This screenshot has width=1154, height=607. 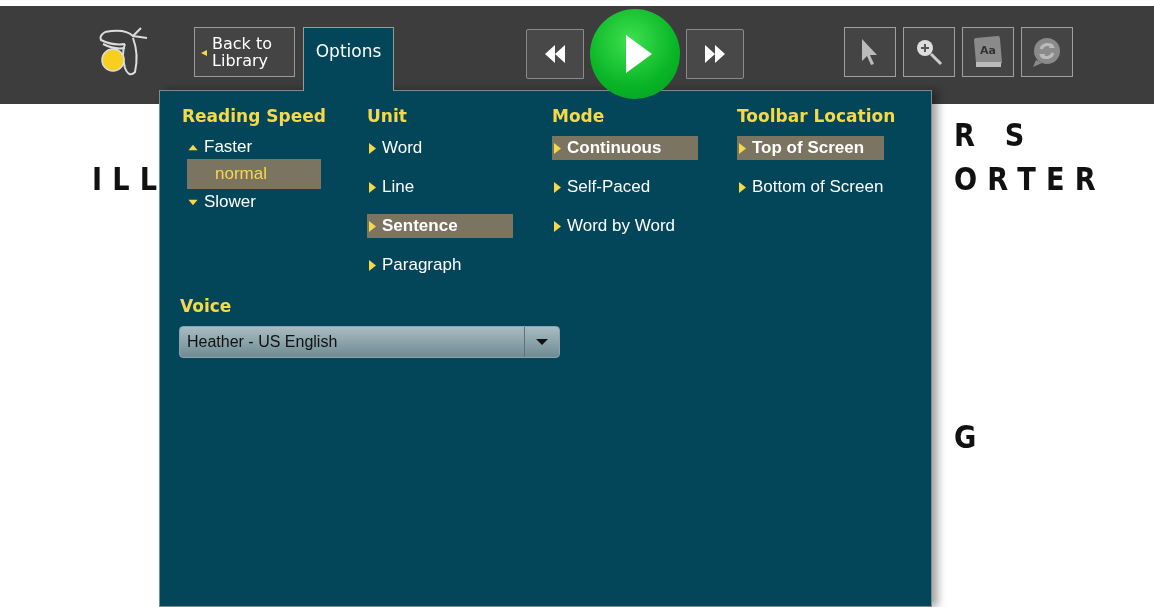 I want to click on fast-forward-icon, so click(x=715, y=54).